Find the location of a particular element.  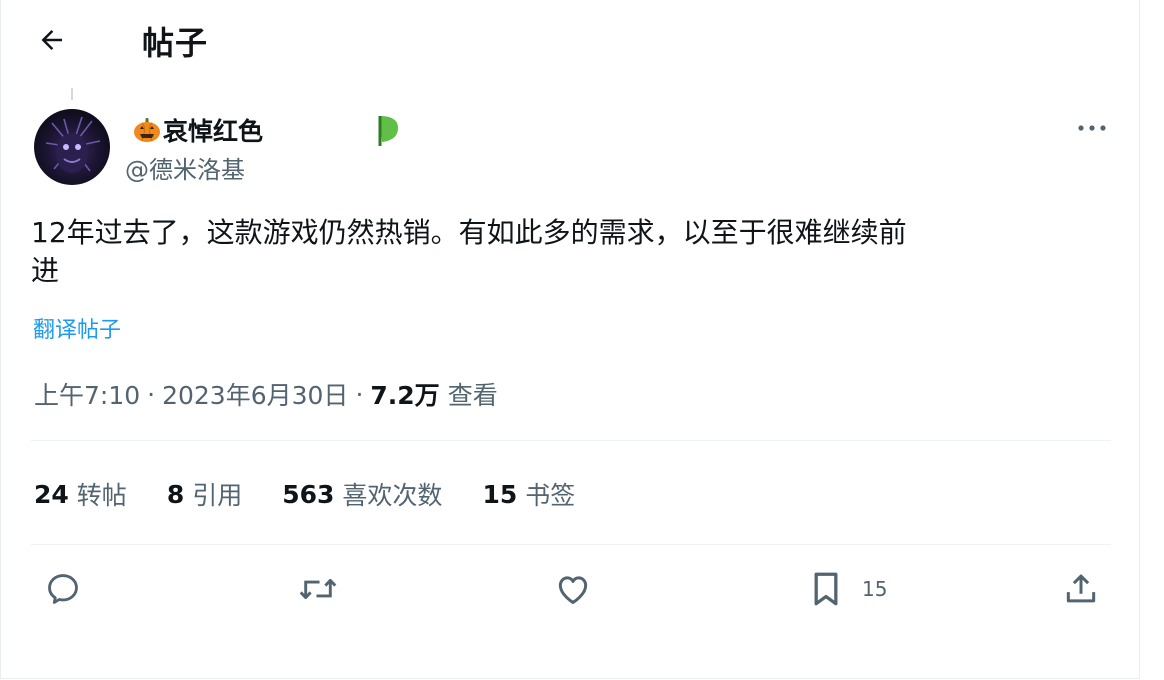

like-icon is located at coordinates (573, 590).